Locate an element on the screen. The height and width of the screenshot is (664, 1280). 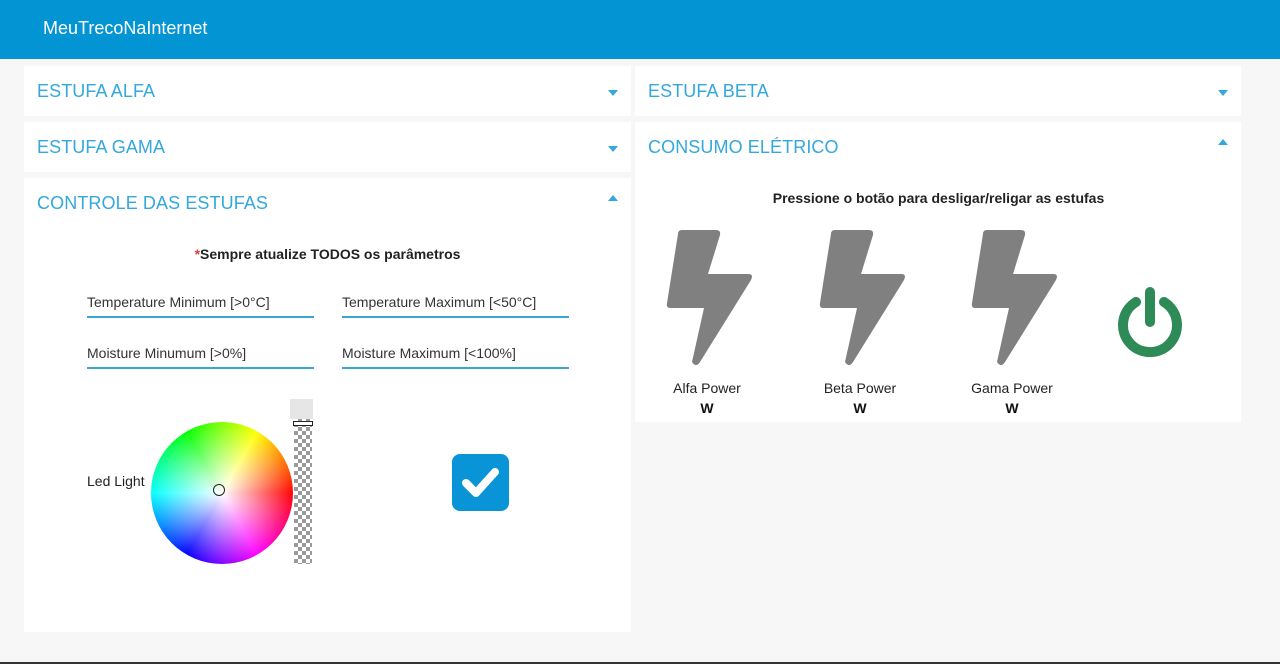
alpha-slider-cap is located at coordinates (301, 409).